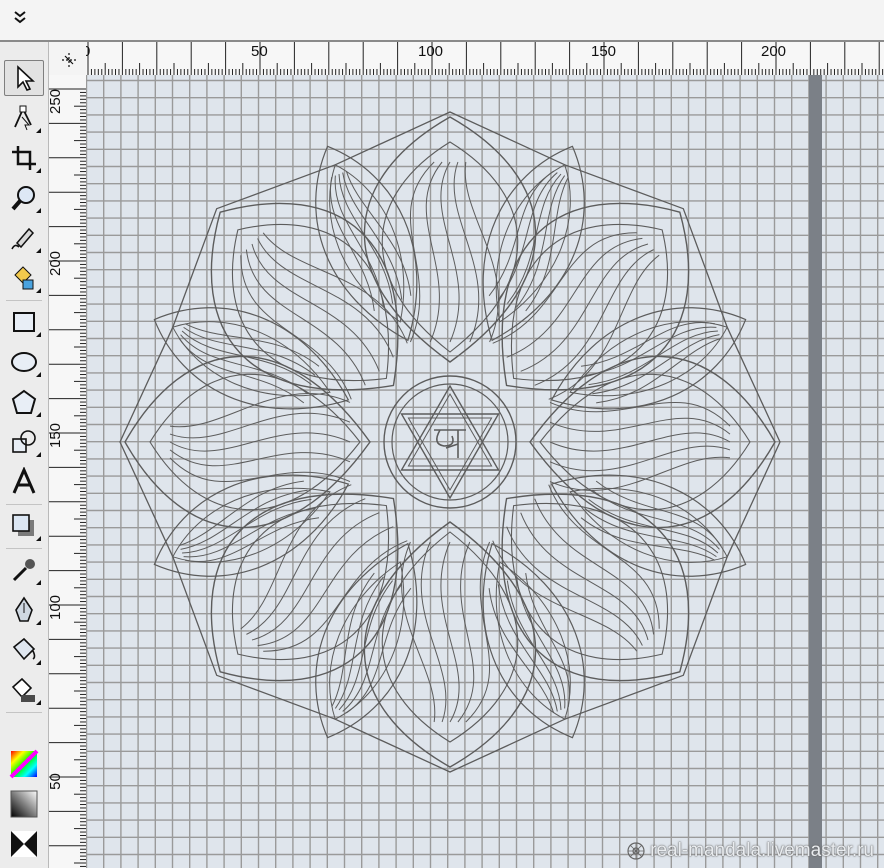 The width and height of the screenshot is (884, 868). I want to click on text-tool, so click(24, 482).